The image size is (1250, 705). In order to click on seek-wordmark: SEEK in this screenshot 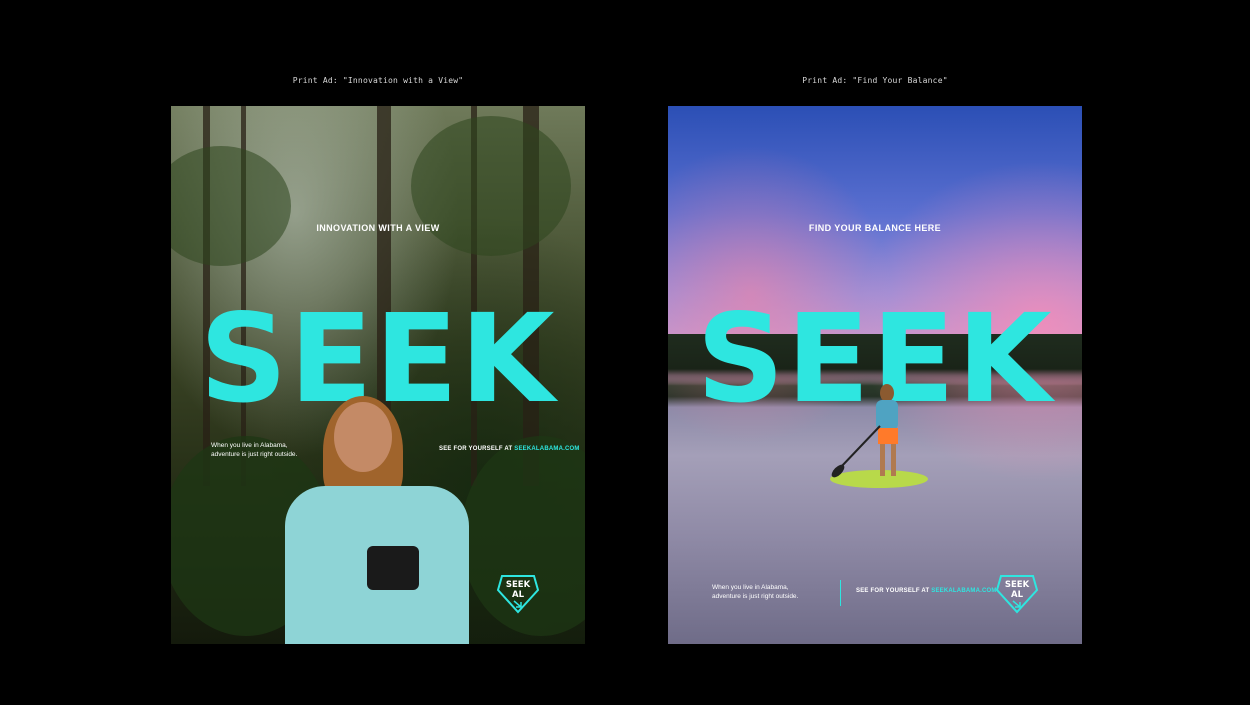, I will do `click(875, 359)`.